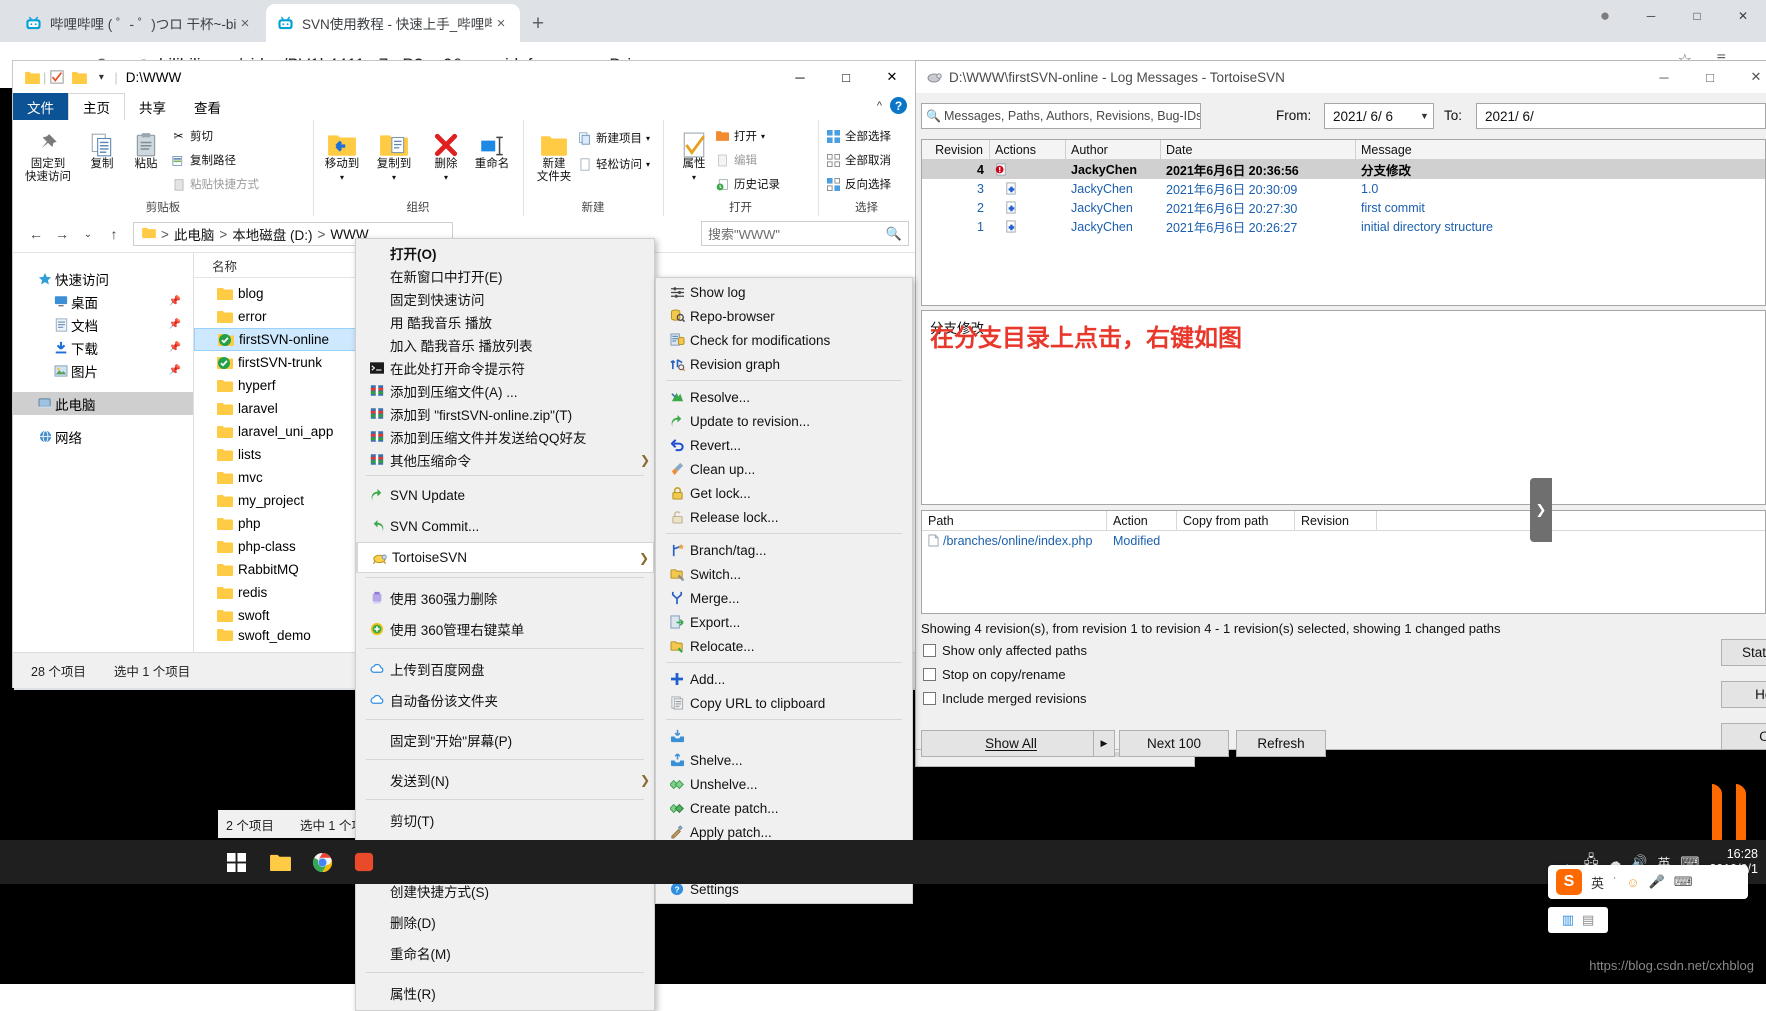 The height and width of the screenshot is (1011, 1766). Describe the element at coordinates (505, 819) in the screenshot. I see `menu-item-cut: 剪切(T)` at that location.